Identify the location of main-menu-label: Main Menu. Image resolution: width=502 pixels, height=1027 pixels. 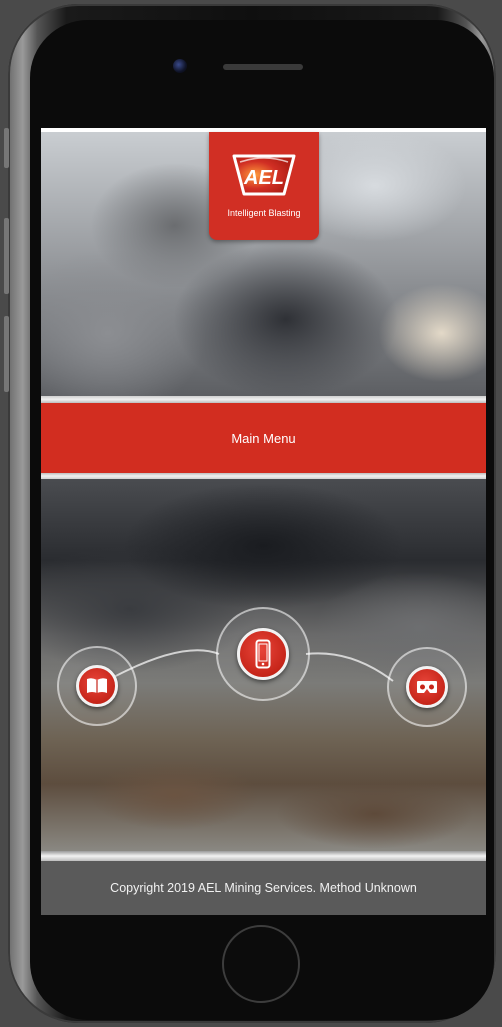
(263, 438).